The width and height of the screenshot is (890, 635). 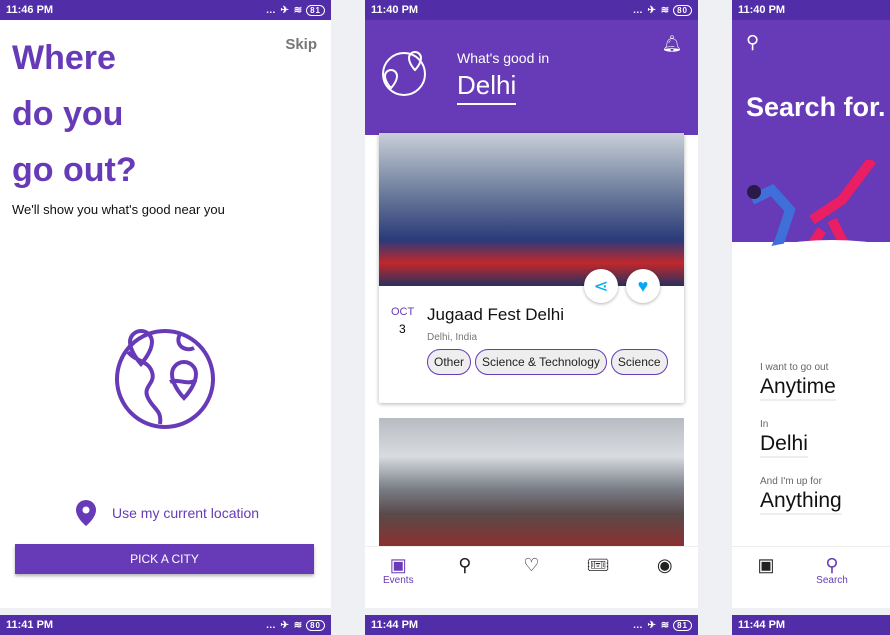 What do you see at coordinates (672, 44) in the screenshot?
I see `bell-icon: 🔔︎` at bounding box center [672, 44].